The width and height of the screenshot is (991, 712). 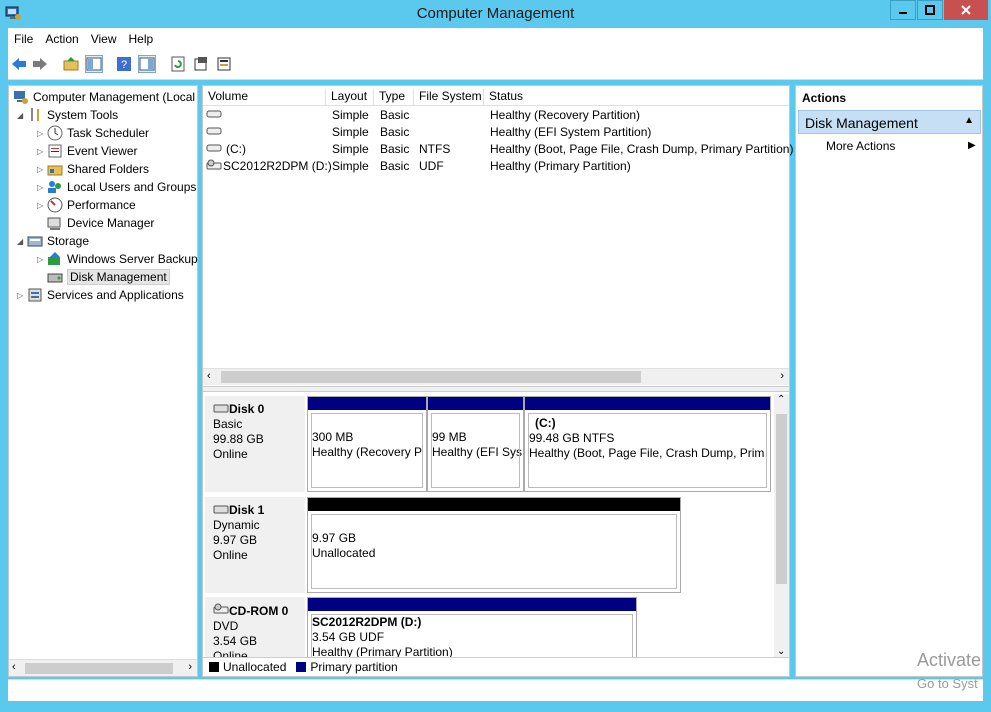 I want to click on show-action-pane-icon, so click(x=147, y=64).